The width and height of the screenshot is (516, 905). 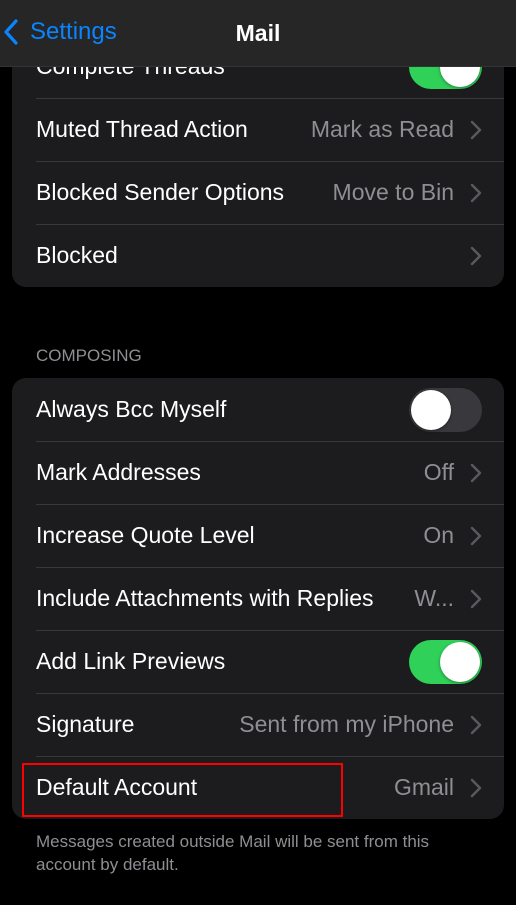 I want to click on section-header-composing: COMPOSING, so click(x=89, y=355).